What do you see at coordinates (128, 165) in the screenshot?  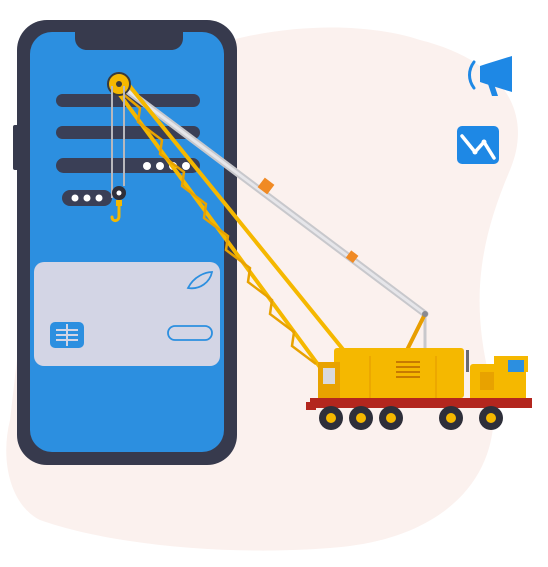 I see `password-field` at bounding box center [128, 165].